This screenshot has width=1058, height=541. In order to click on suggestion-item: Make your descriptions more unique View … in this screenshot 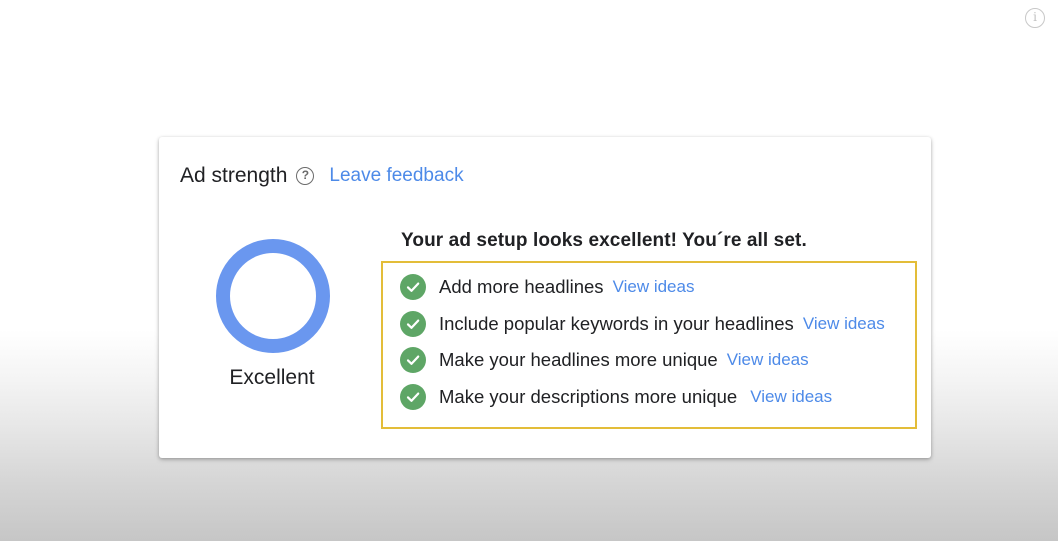, I will do `click(616, 397)`.